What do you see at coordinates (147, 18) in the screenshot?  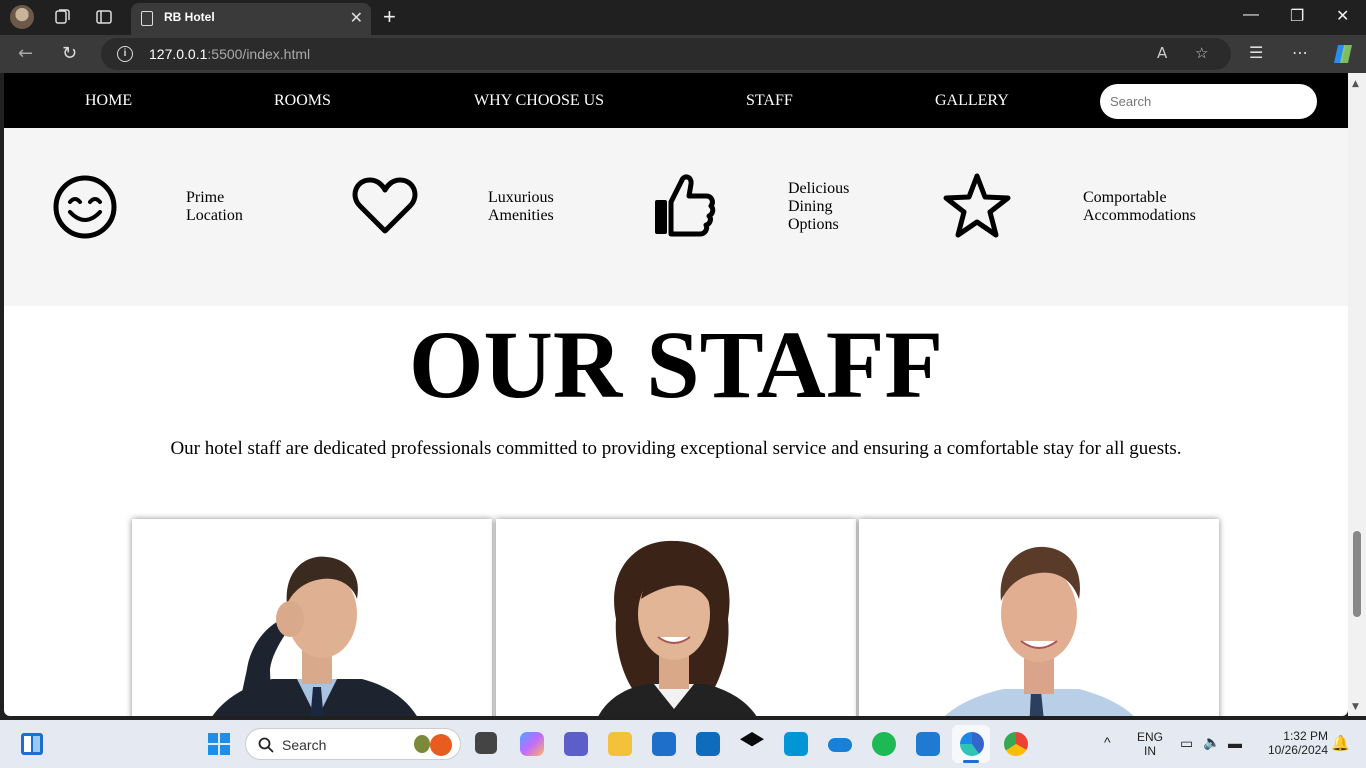 I see `page-icon` at bounding box center [147, 18].